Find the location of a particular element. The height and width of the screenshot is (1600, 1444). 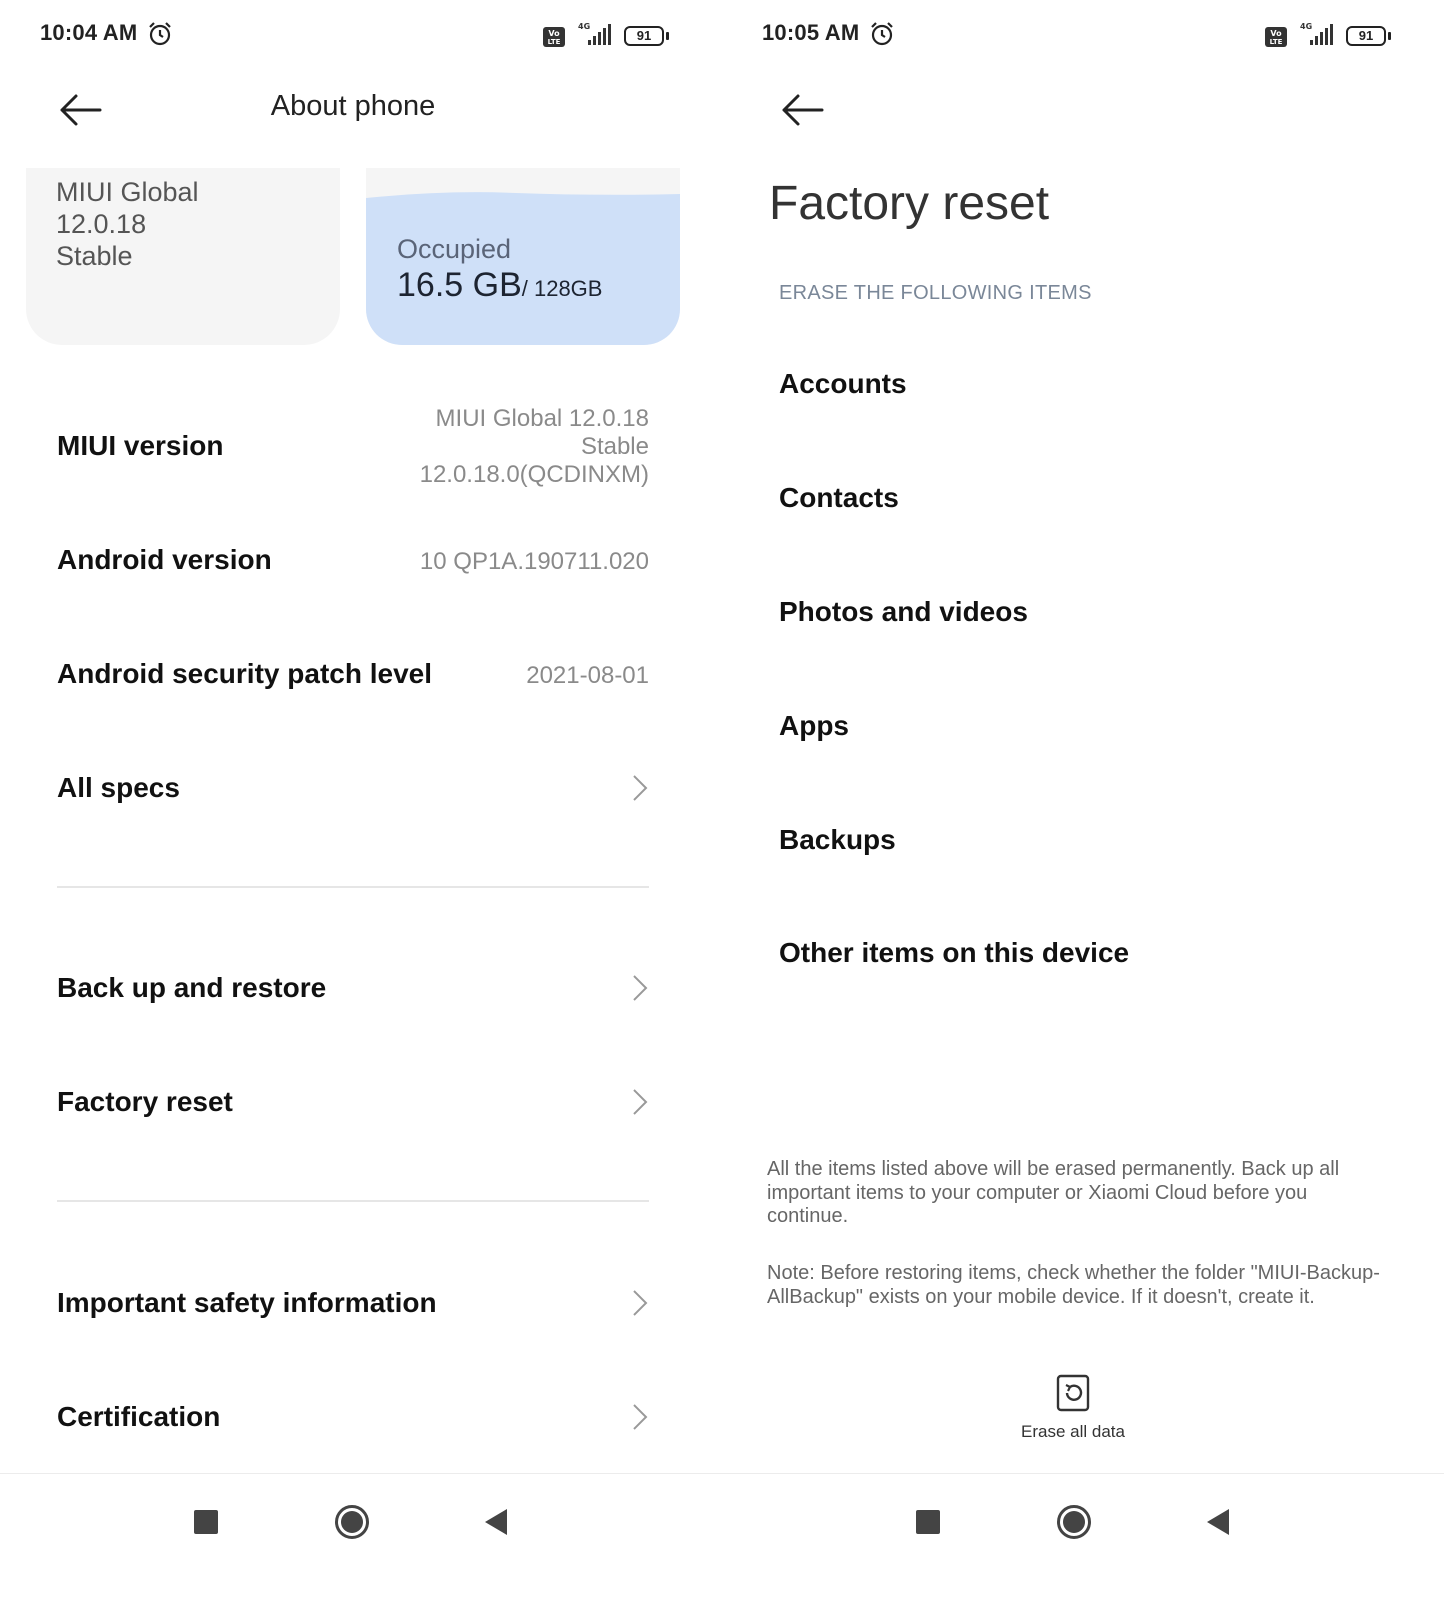

row-android-version: Android version 10 QP1A.190711.020 is located at coordinates (353, 565).